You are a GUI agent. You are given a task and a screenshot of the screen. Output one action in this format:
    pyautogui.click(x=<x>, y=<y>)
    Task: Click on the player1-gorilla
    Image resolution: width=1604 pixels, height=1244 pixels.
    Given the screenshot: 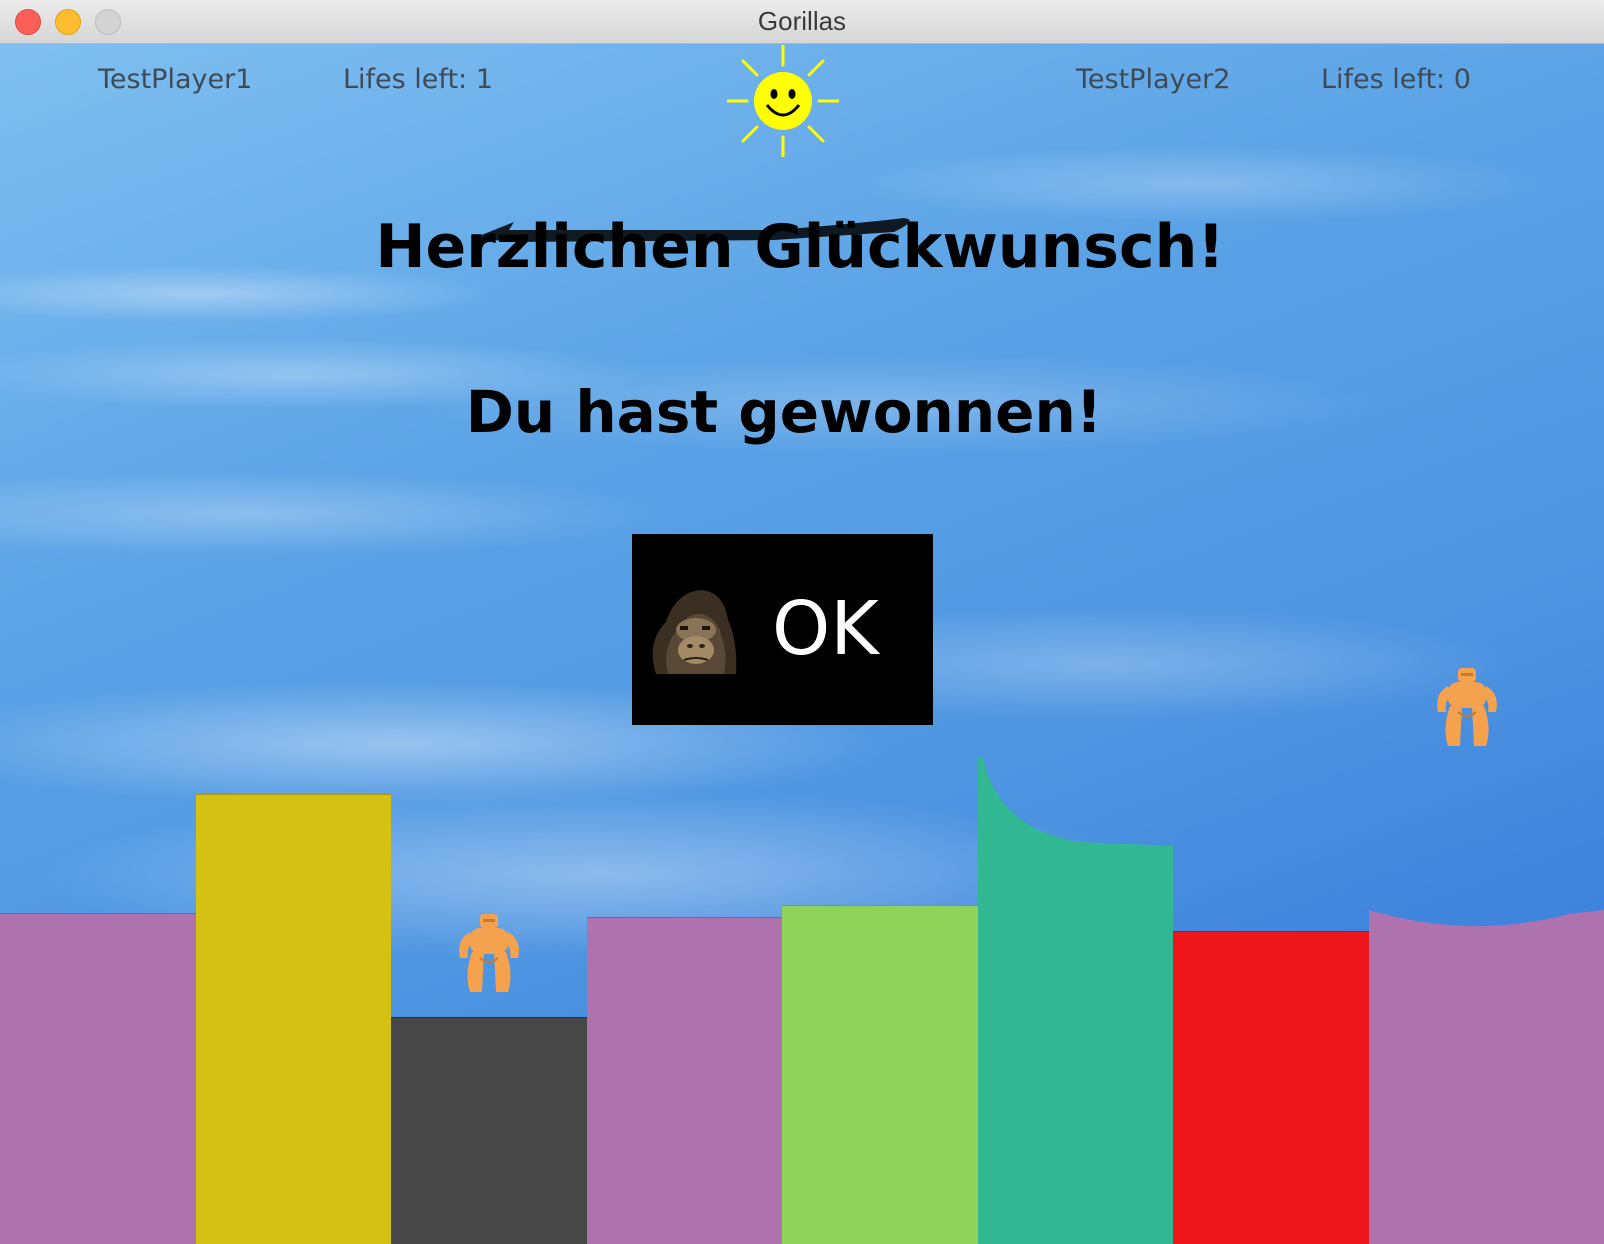 What is the action you would take?
    pyautogui.click(x=489, y=953)
    